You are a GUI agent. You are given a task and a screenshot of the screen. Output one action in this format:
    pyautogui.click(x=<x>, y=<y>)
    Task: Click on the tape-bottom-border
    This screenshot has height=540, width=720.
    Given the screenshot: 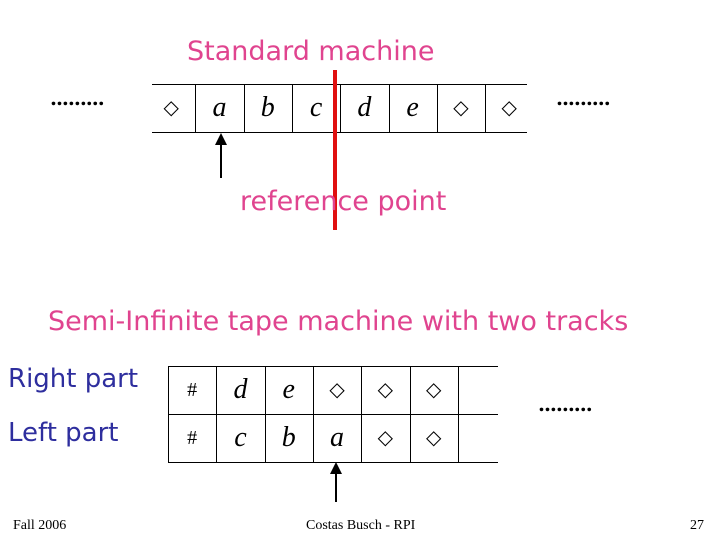 What is the action you would take?
    pyautogui.click(x=339, y=132)
    